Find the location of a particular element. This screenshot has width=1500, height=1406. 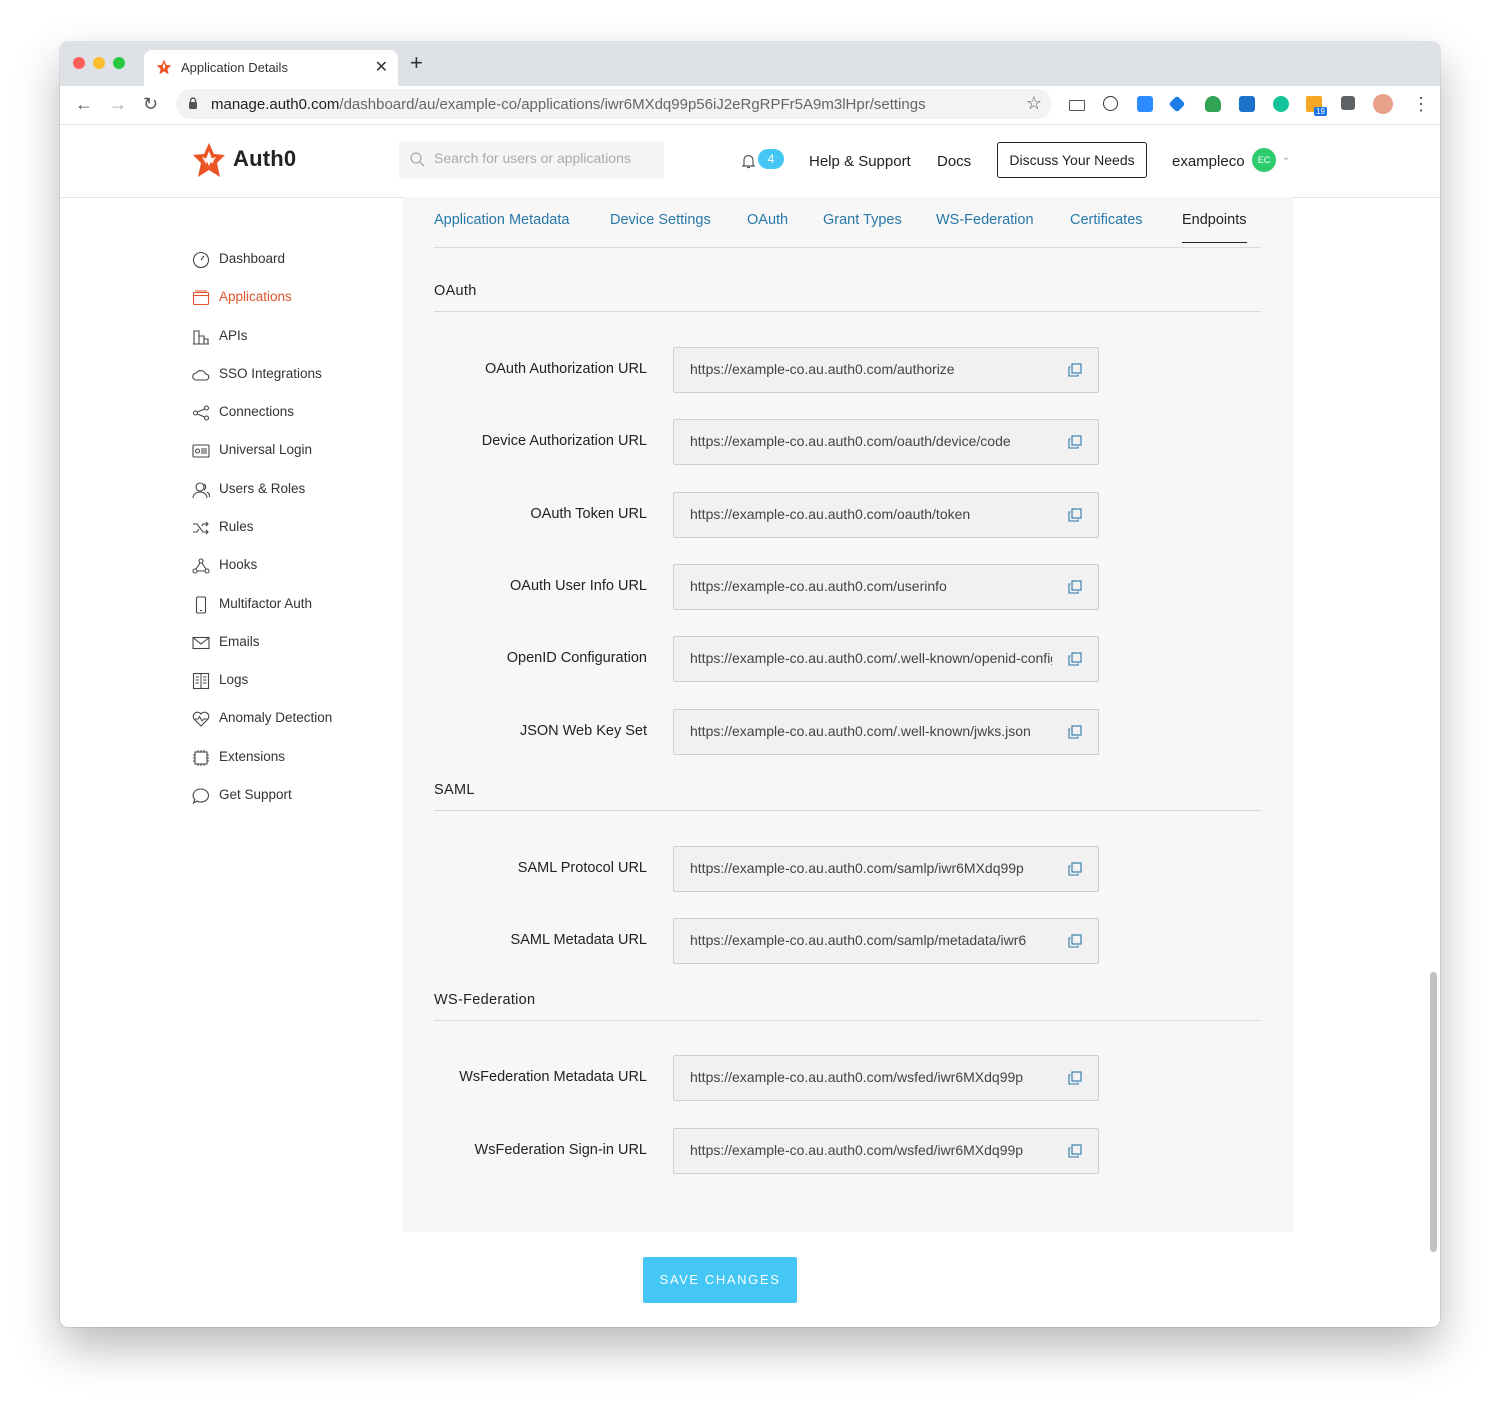

field-label: OpenID Configuration is located at coordinates (576, 658).